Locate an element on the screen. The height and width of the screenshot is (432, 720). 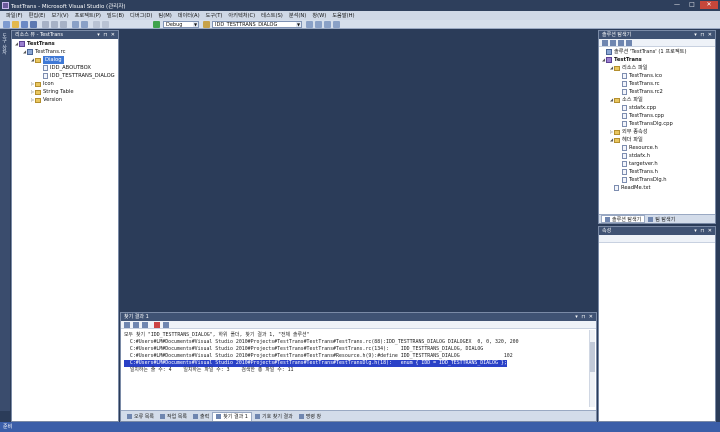
menu-item: 프로젝트(P) is located at coordinates (88, 15).